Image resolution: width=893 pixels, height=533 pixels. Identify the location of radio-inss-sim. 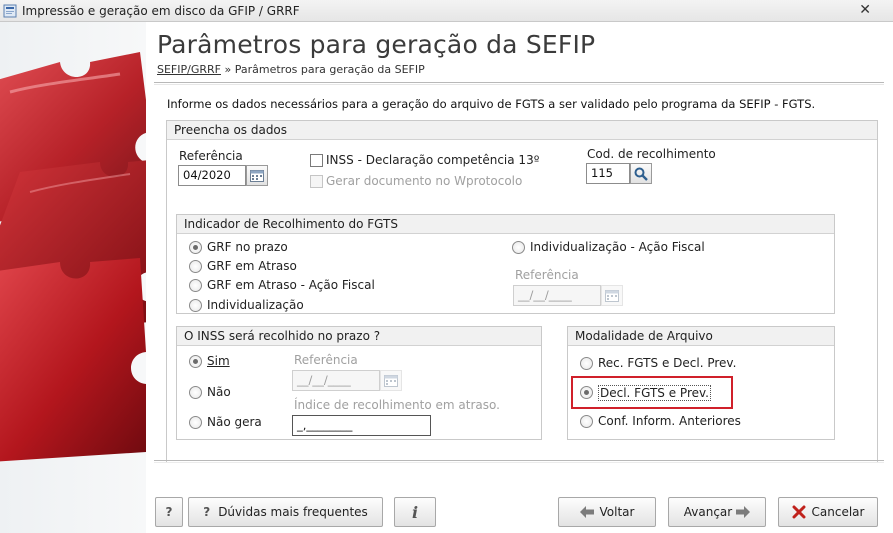
(195, 361).